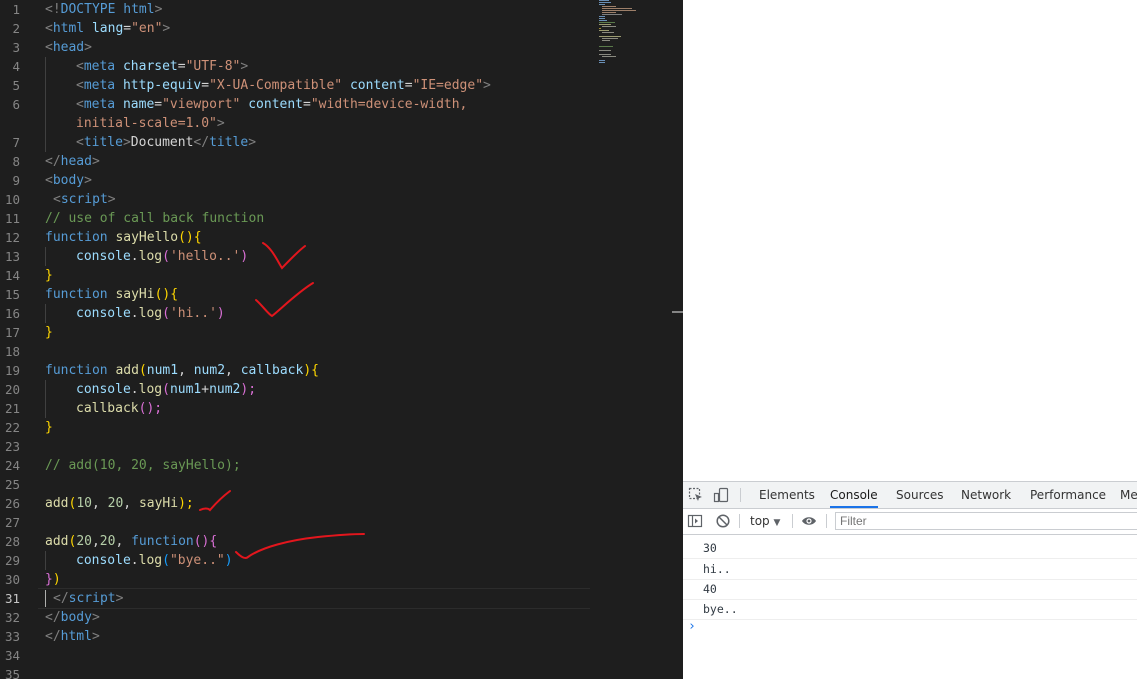 Image resolution: width=1137 pixels, height=680 pixels. What do you see at coordinates (16, 66) in the screenshot?
I see `line-number: 4` at bounding box center [16, 66].